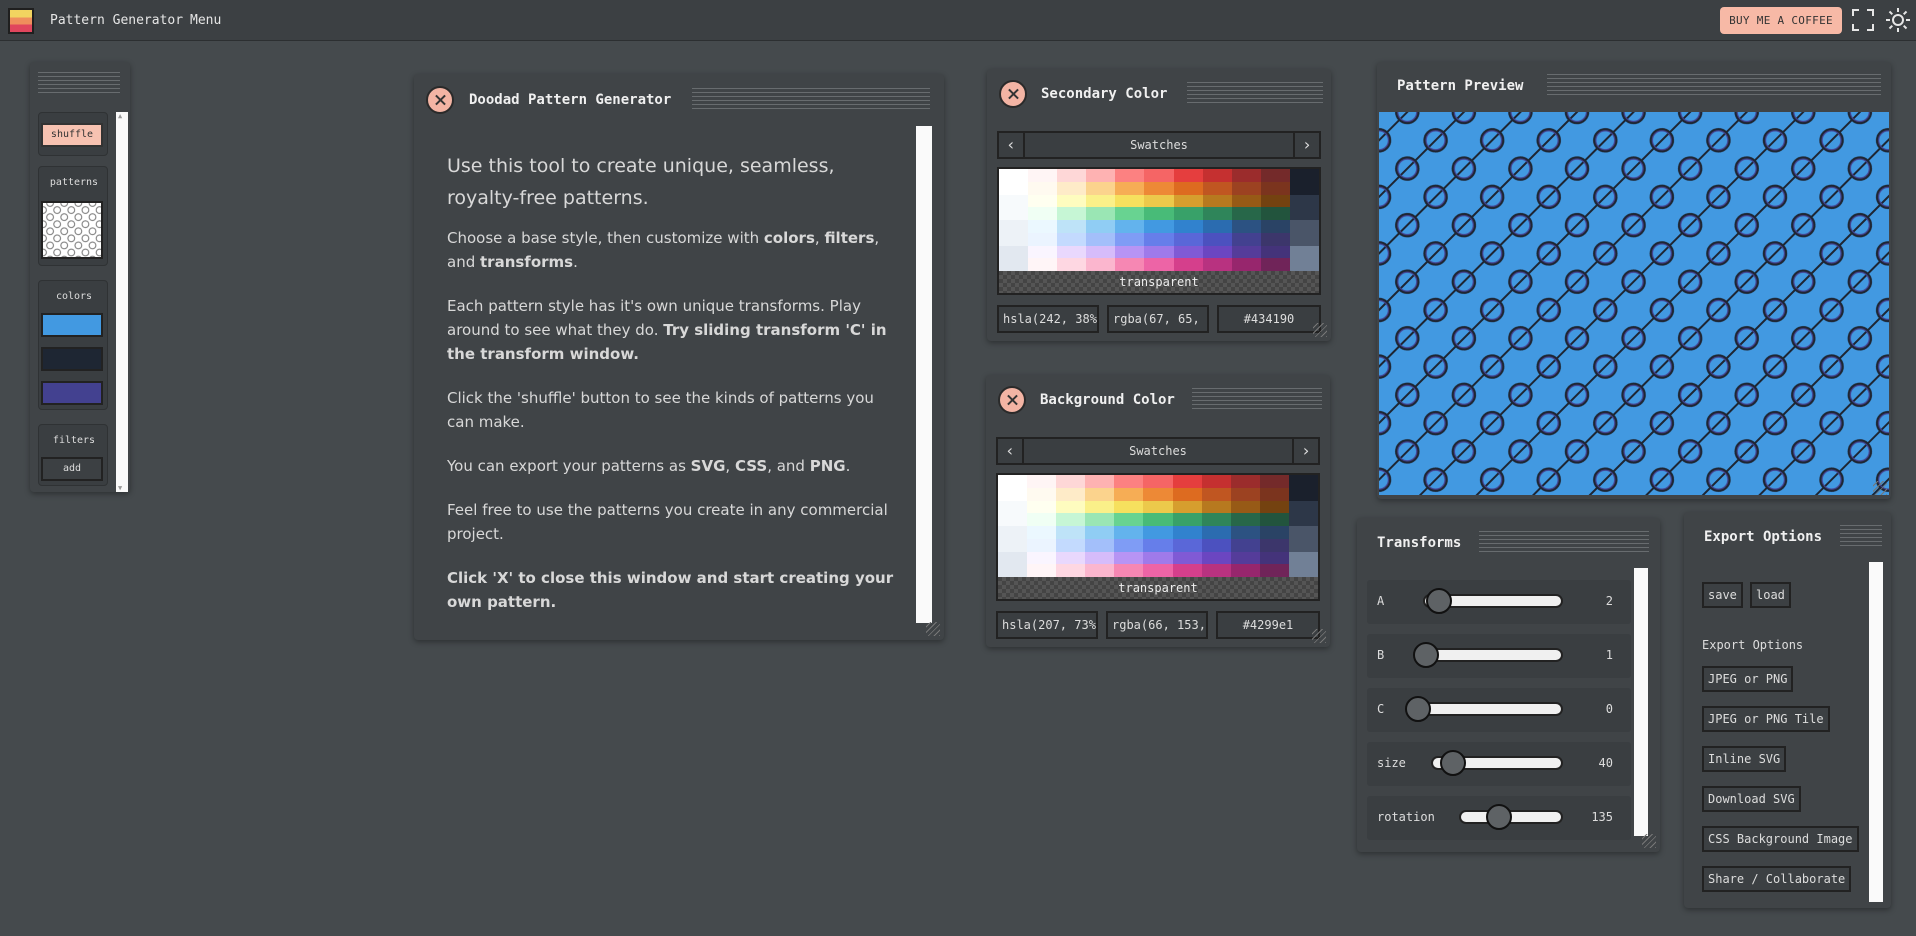  What do you see at coordinates (1863, 20) in the screenshot?
I see `fullscreen-icon` at bounding box center [1863, 20].